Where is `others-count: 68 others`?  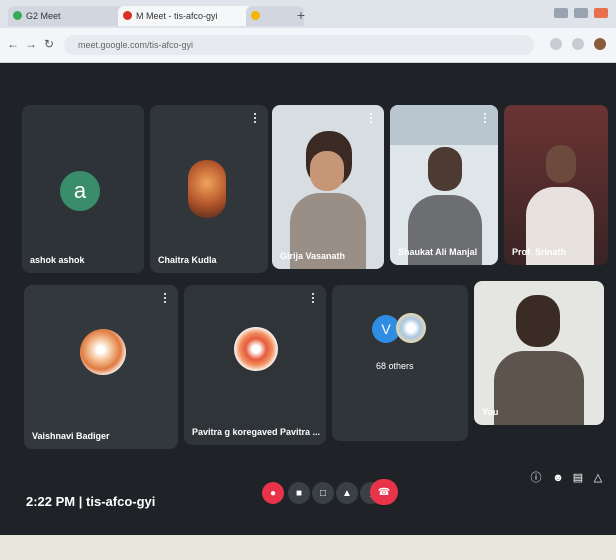 others-count: 68 others is located at coordinates (395, 366).